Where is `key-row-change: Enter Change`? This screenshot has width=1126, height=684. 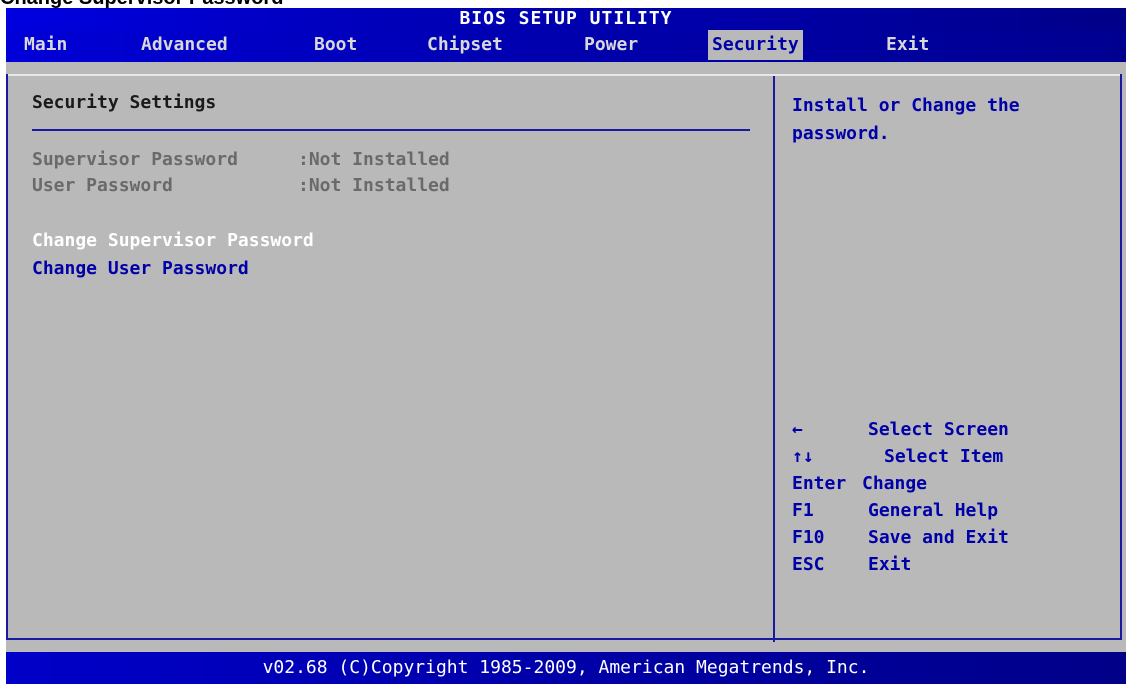 key-row-change: Enter Change is located at coordinates (952, 483).